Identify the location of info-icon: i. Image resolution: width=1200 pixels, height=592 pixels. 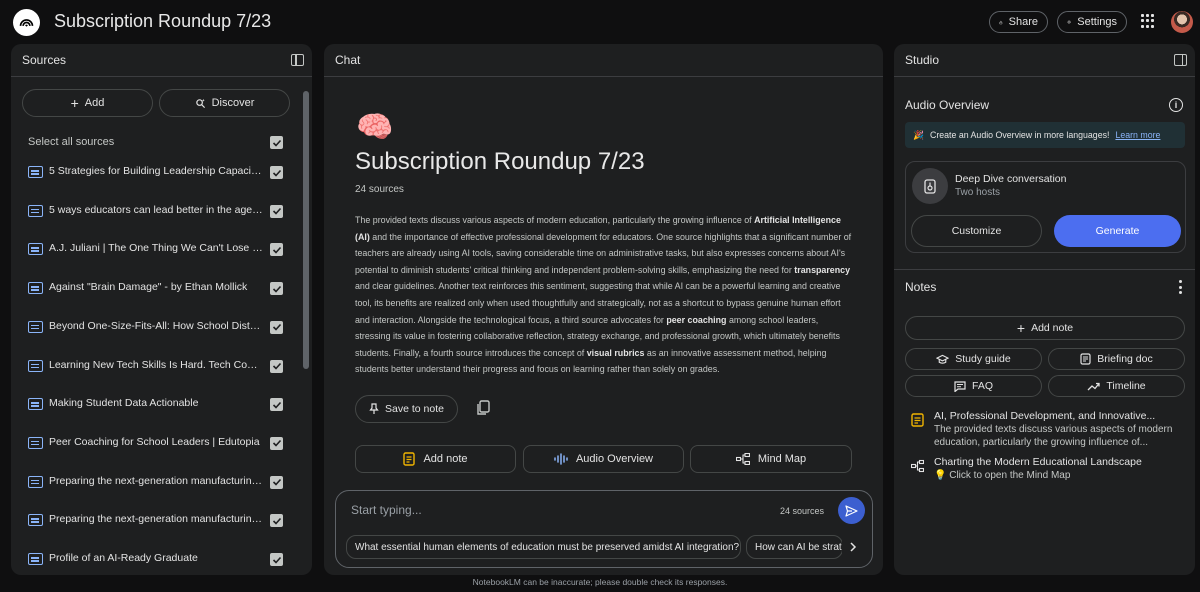
(1176, 105).